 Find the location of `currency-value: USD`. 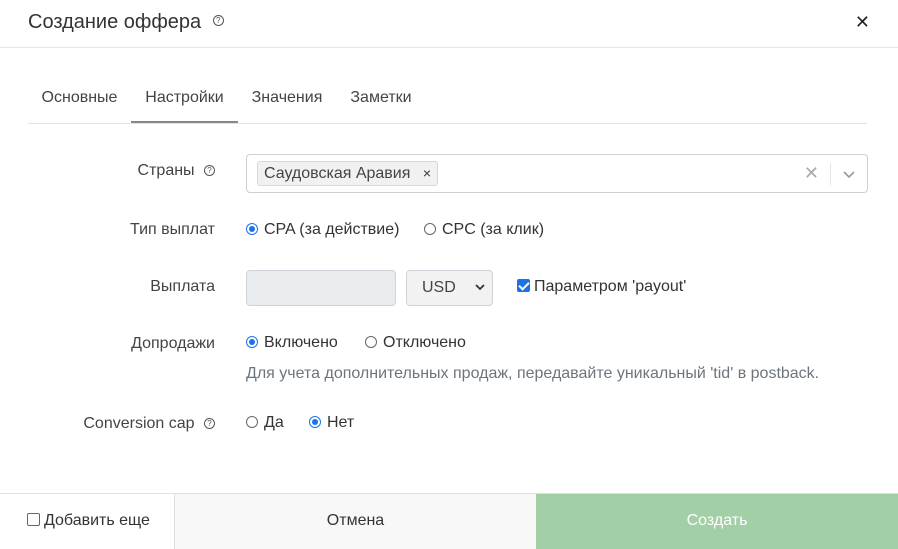

currency-value: USD is located at coordinates (439, 287).